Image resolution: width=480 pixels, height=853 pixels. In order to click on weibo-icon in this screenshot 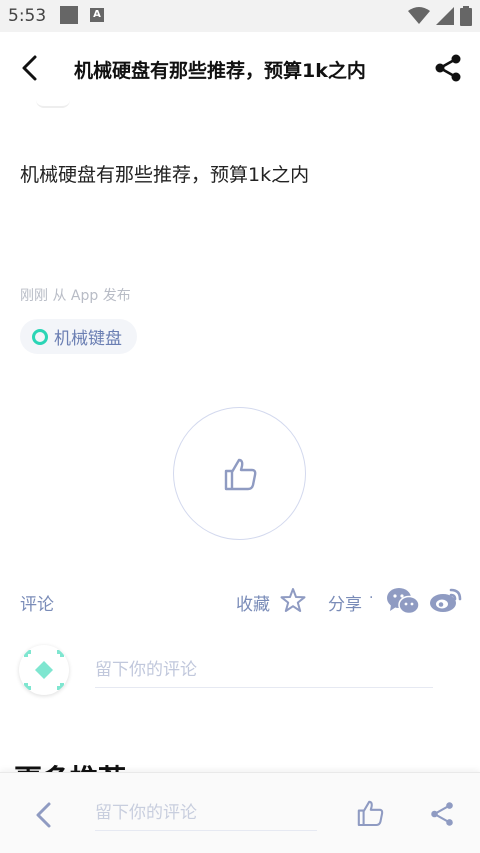, I will do `click(446, 599)`.